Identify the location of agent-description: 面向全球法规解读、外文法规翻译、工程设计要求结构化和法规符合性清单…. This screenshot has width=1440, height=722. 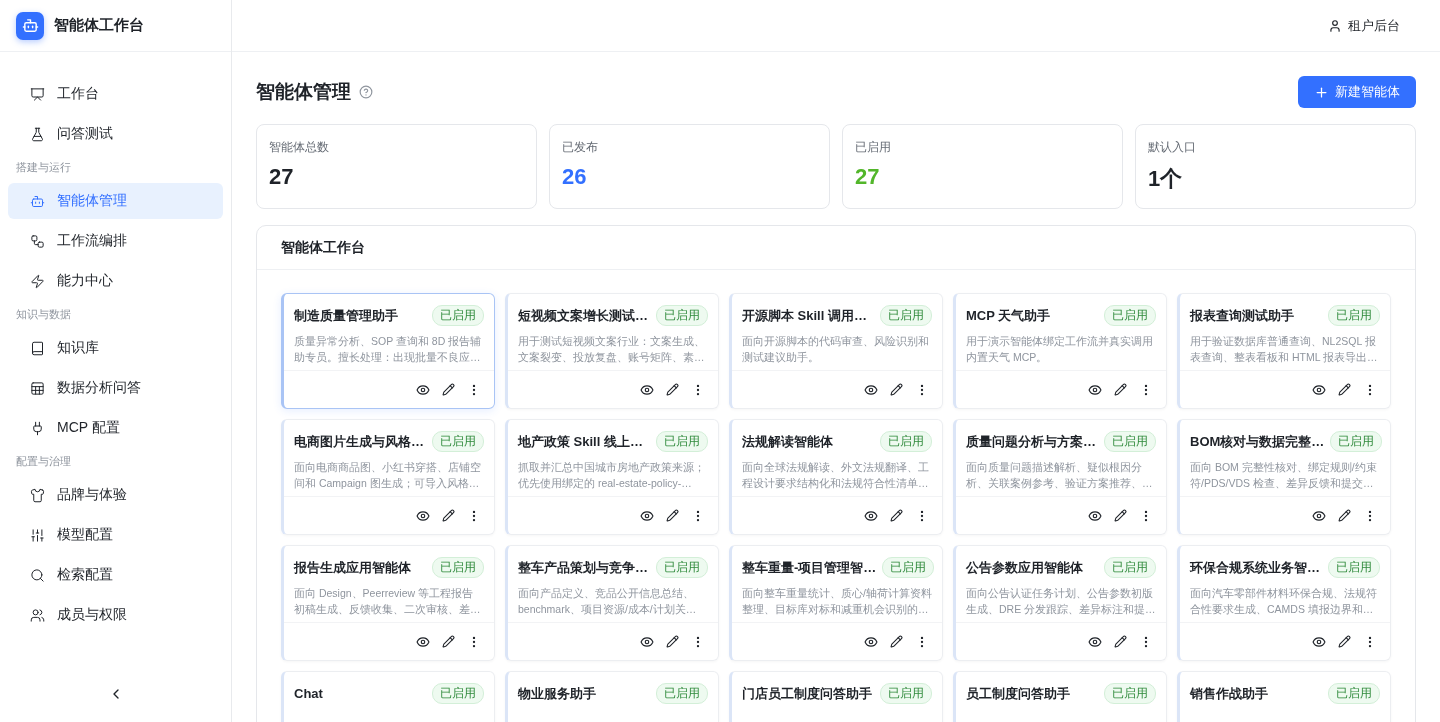
(836, 475).